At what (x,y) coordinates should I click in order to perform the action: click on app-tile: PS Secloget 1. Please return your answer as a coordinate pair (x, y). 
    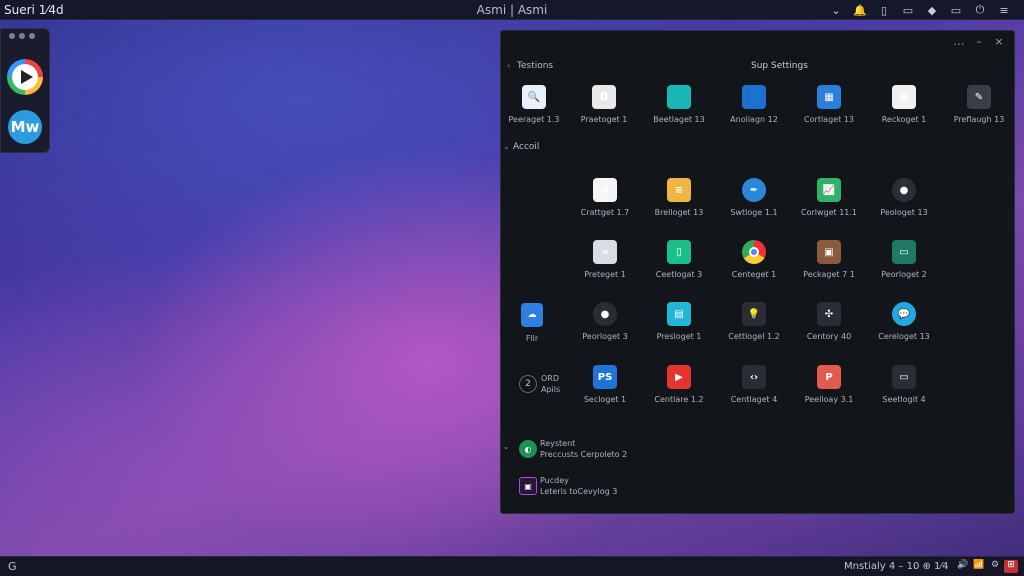
    Looking at the image, I should click on (605, 390).